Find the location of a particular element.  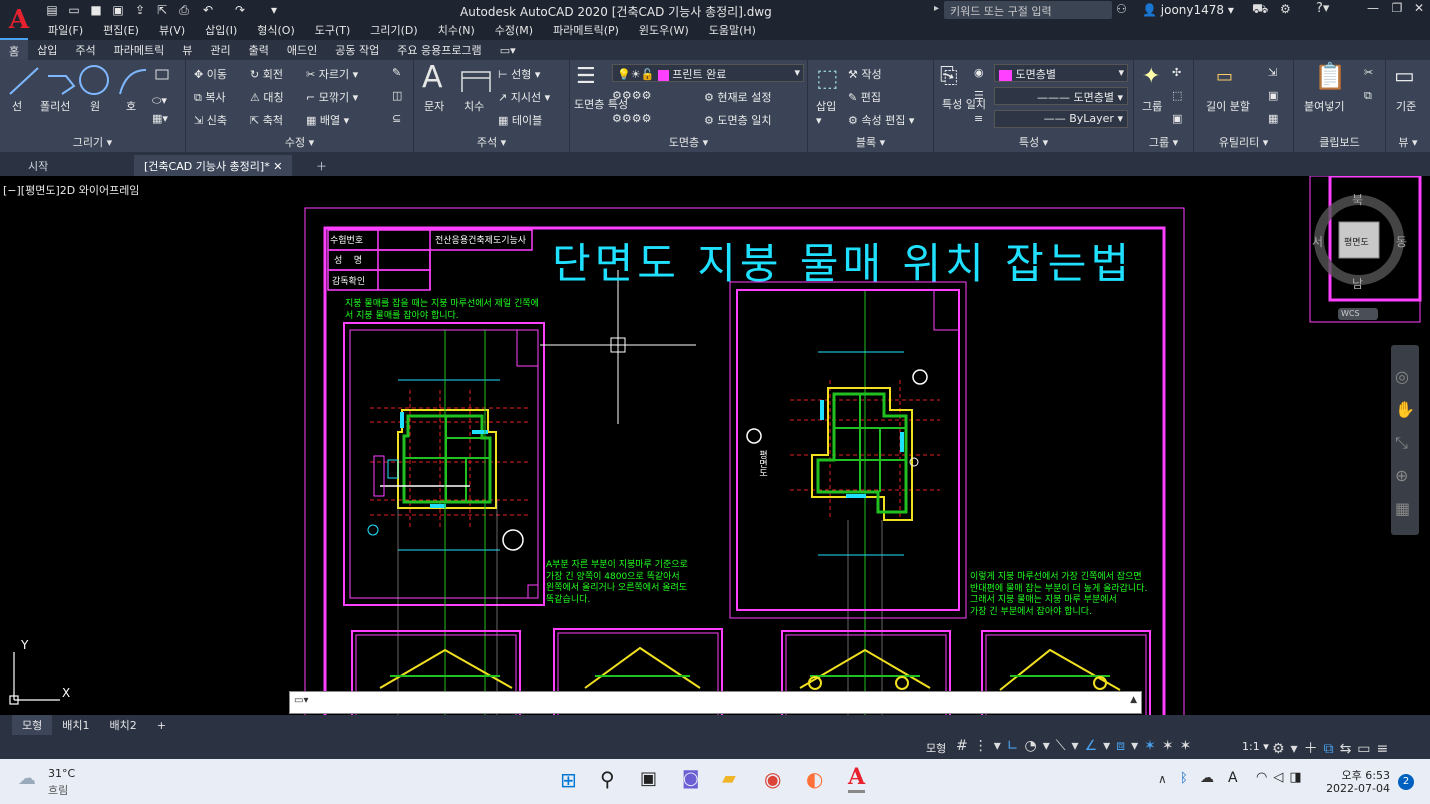

view-panel-title: 뷰 ▾ is located at coordinates (1408, 142).